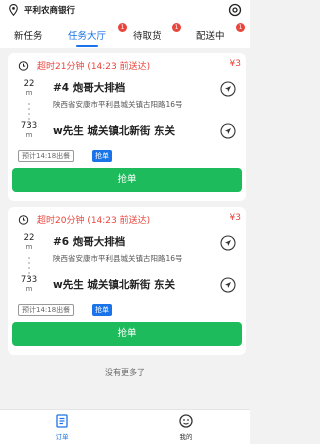 The width and height of the screenshot is (320, 444). Describe the element at coordinates (125, 34) in the screenshot. I see `tab-bar: 新任务 任务大厅 1 待取货 1 配送中 1` at that location.